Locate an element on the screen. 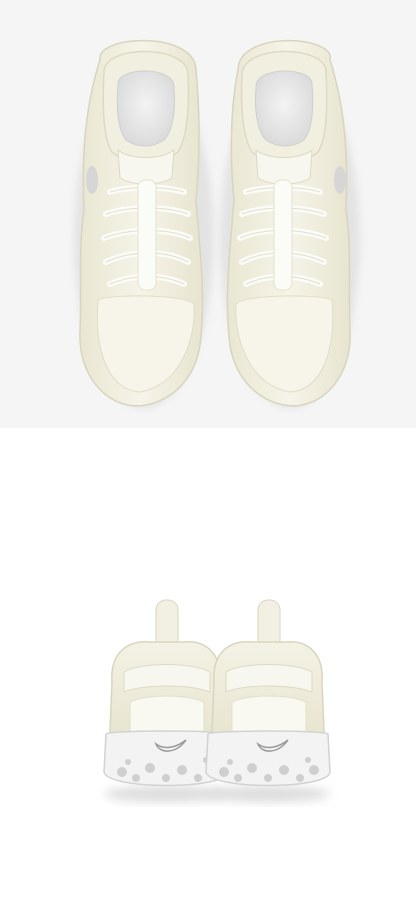  left-shoe-top is located at coordinates (144, 223).